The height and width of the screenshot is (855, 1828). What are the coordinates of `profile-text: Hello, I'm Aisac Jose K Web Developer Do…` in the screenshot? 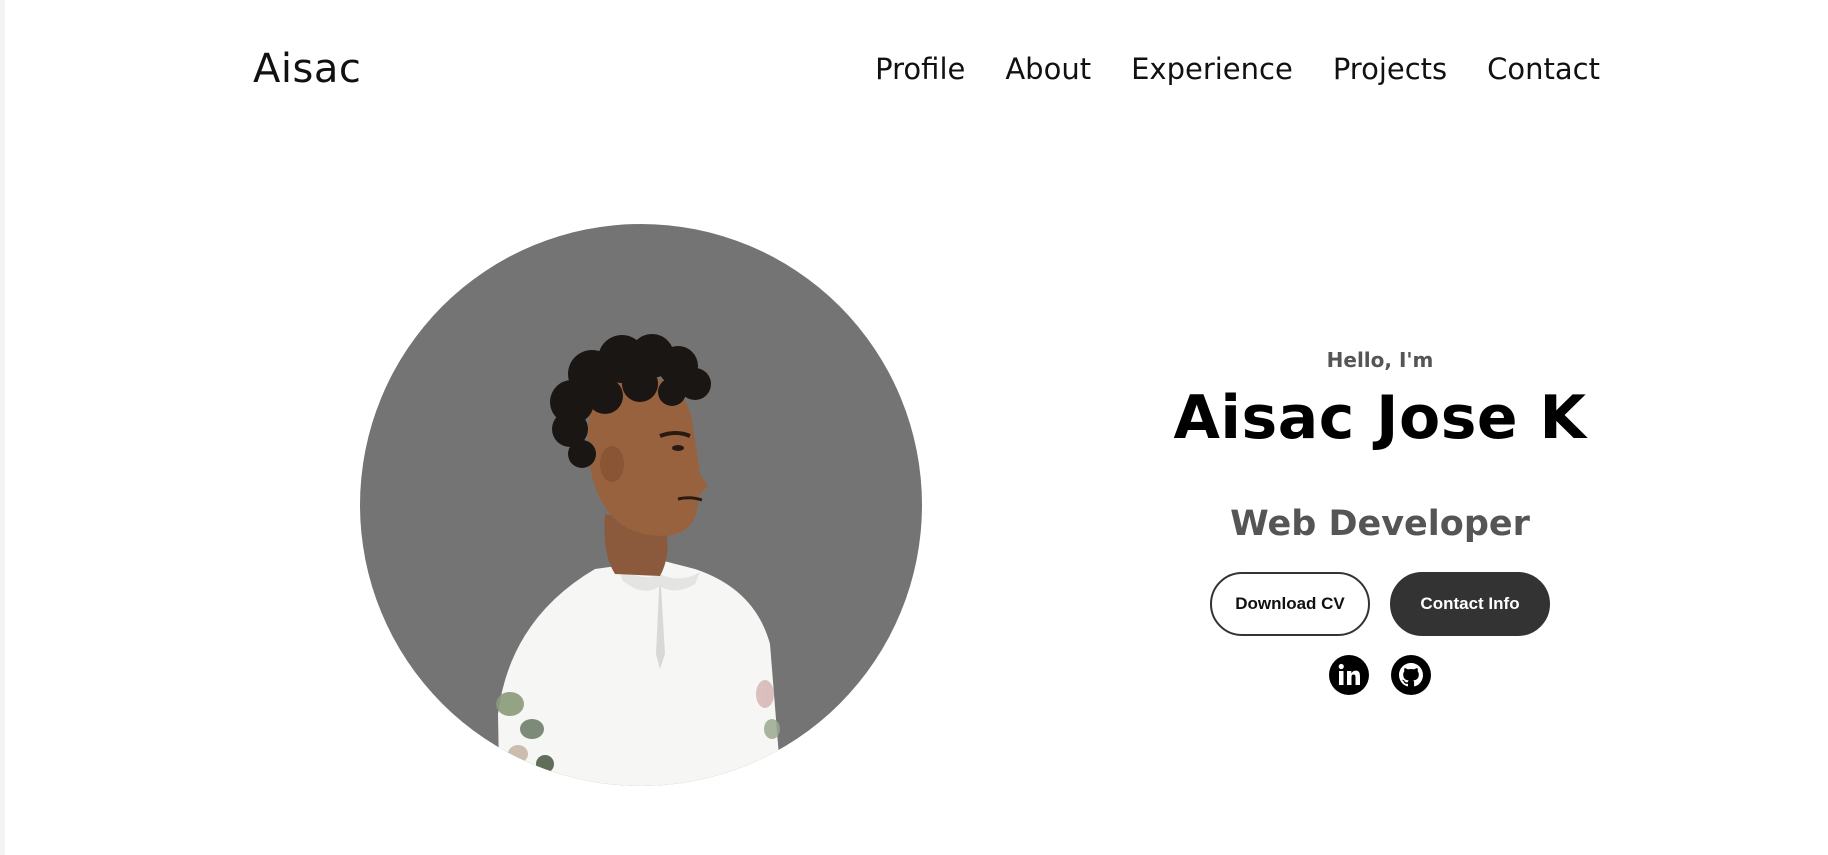 It's located at (1380, 518).